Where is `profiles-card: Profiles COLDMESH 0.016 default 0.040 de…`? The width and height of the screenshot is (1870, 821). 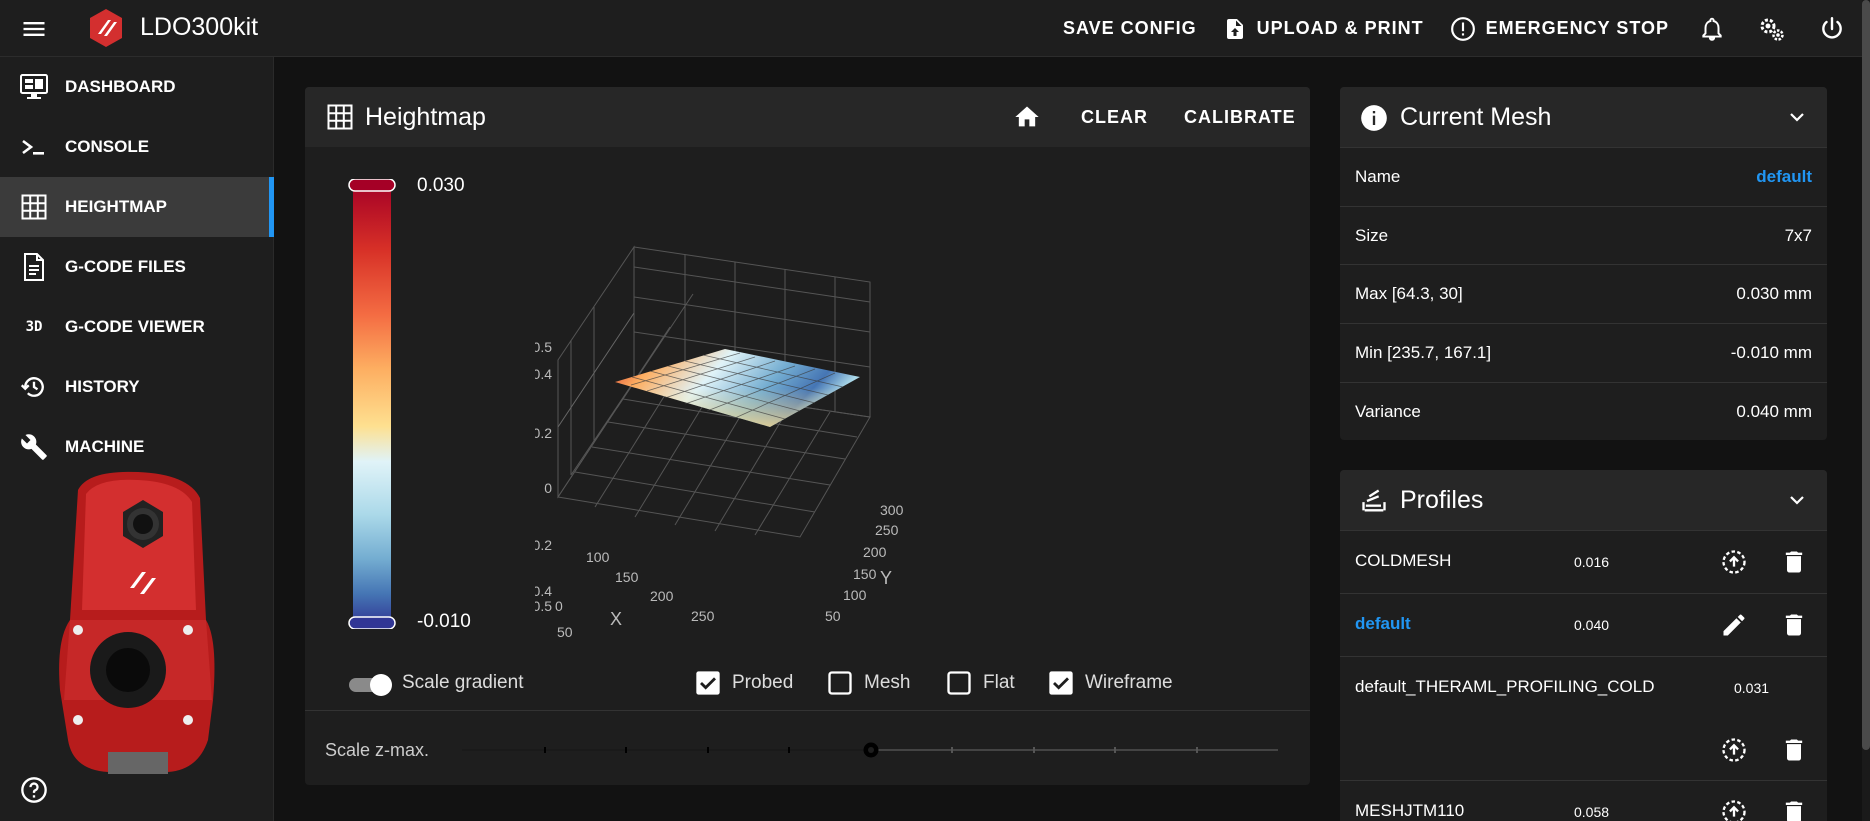
profiles-card: Profiles COLDMESH 0.016 default 0.040 de… is located at coordinates (1583, 645).